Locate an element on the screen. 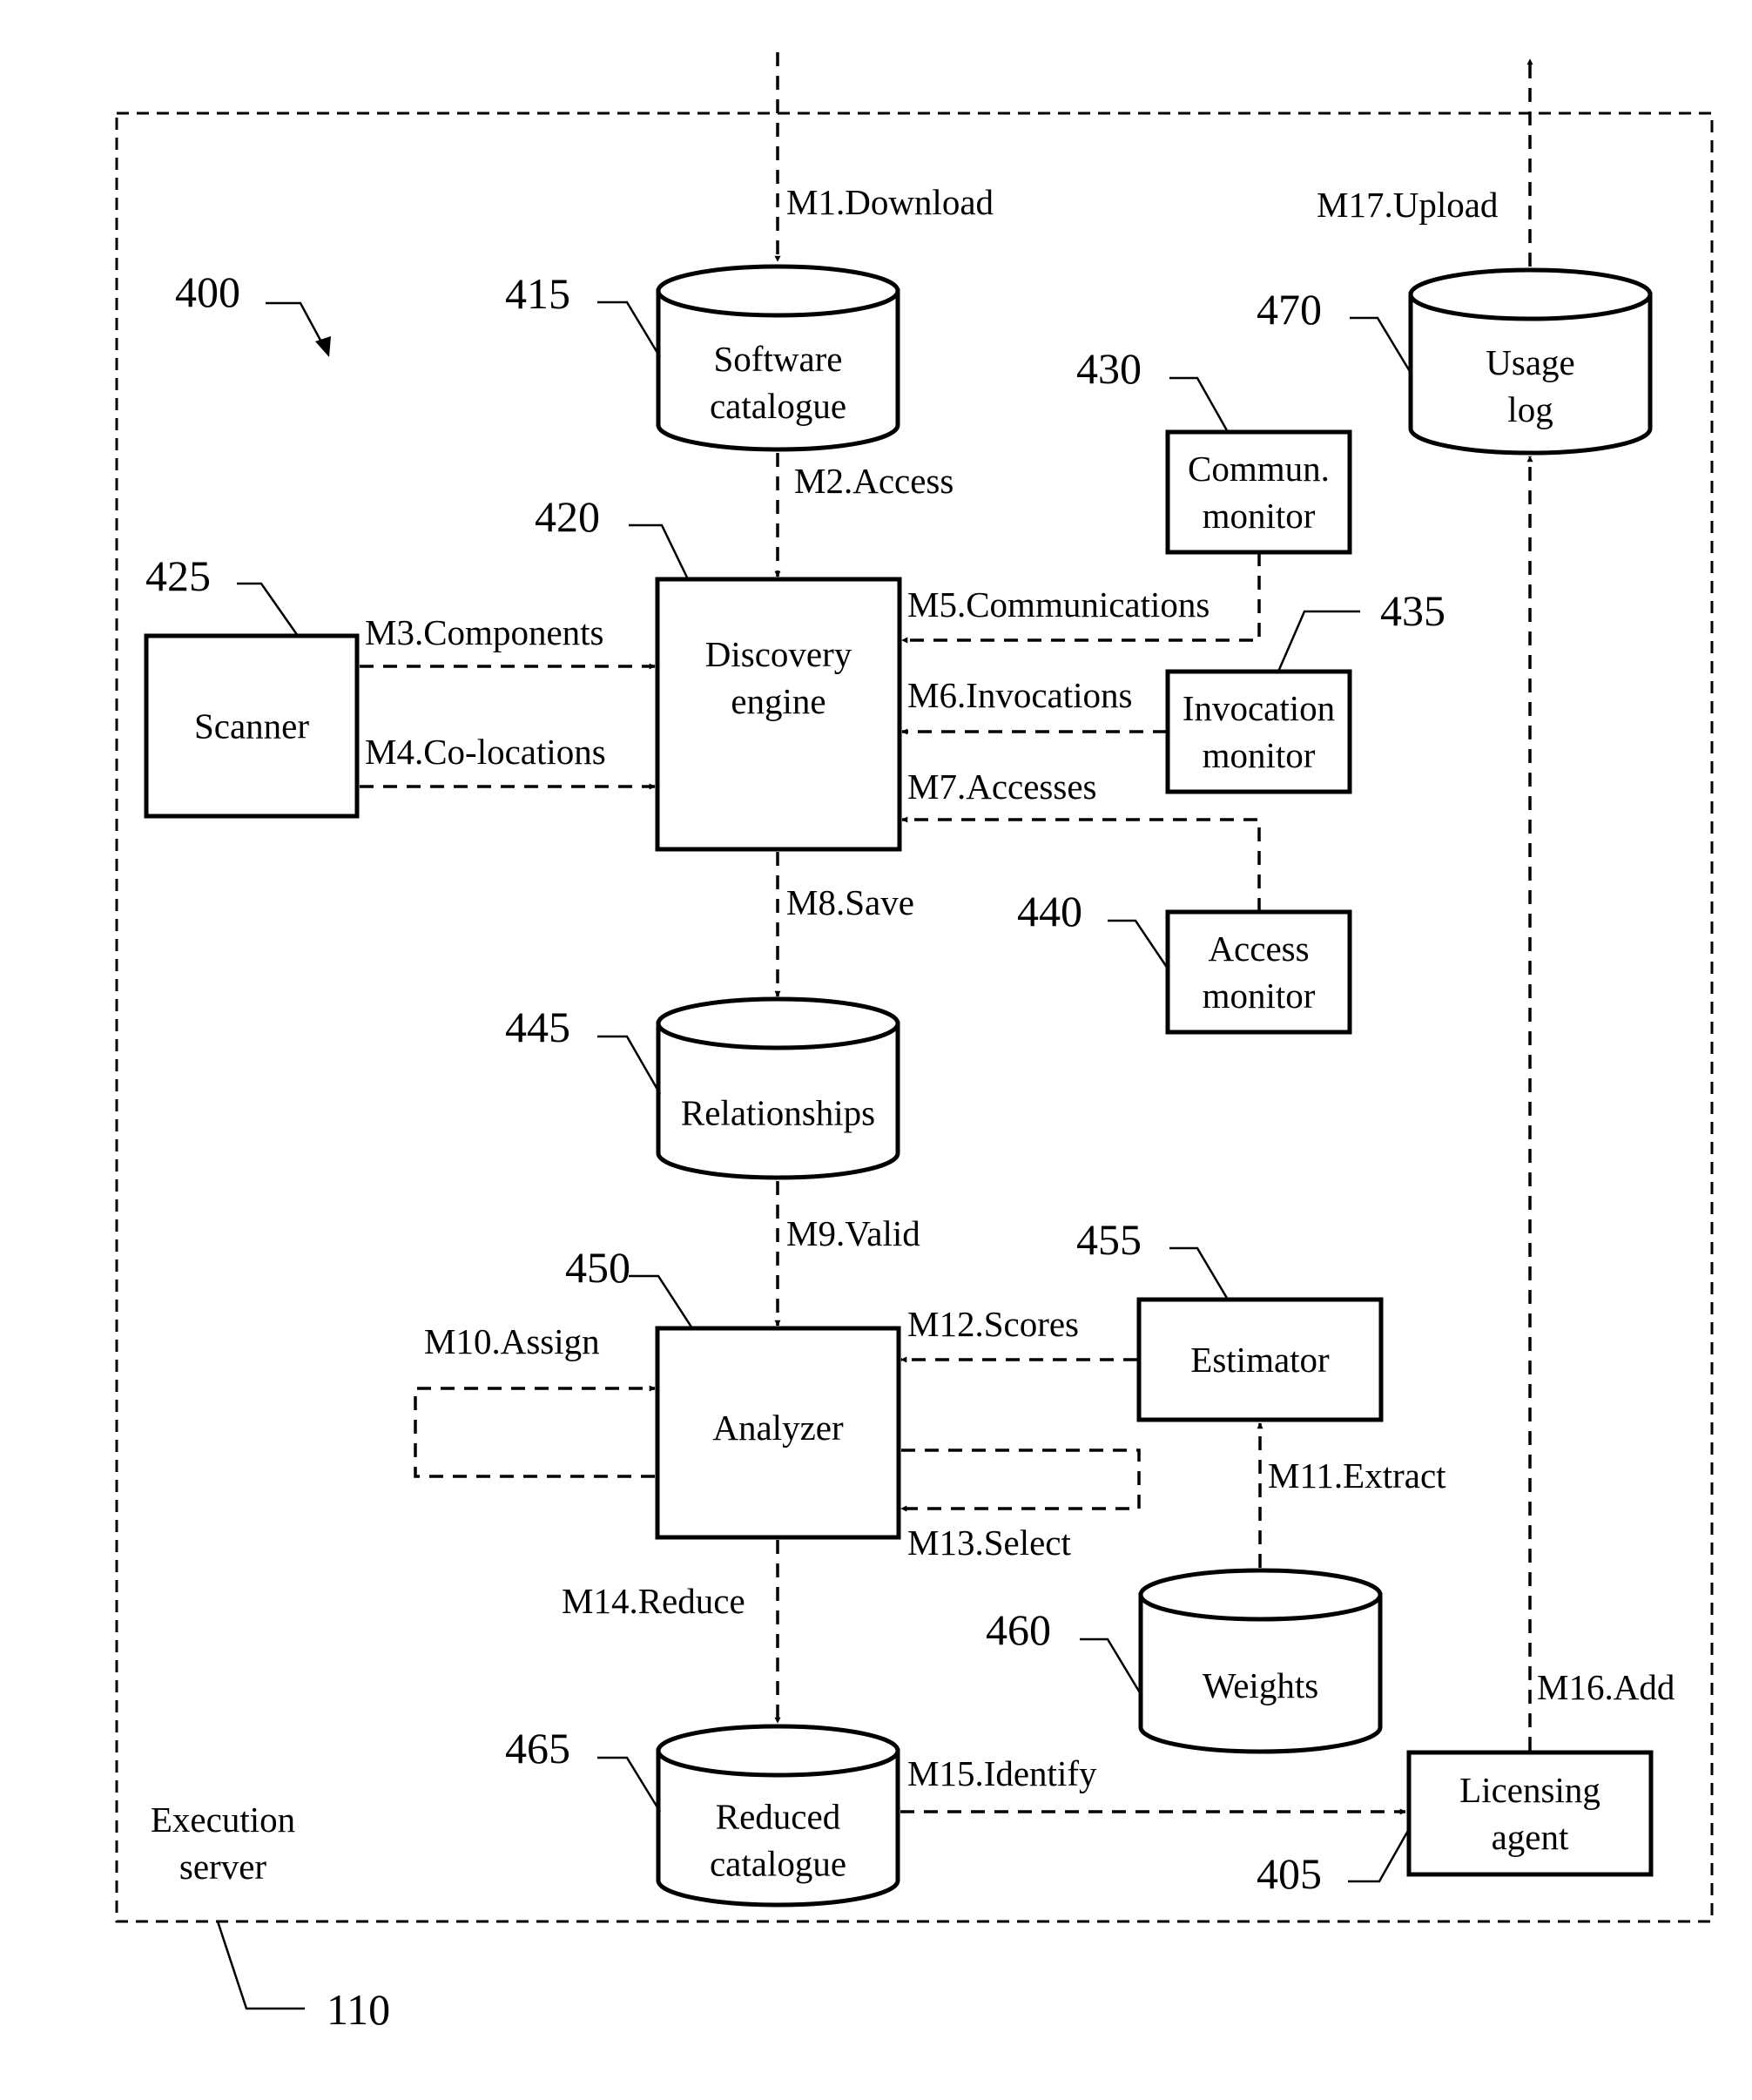 Image resolution: width=1752 pixels, height=2100 pixels. msg-m17: M17.Upload is located at coordinates (1408, 205).